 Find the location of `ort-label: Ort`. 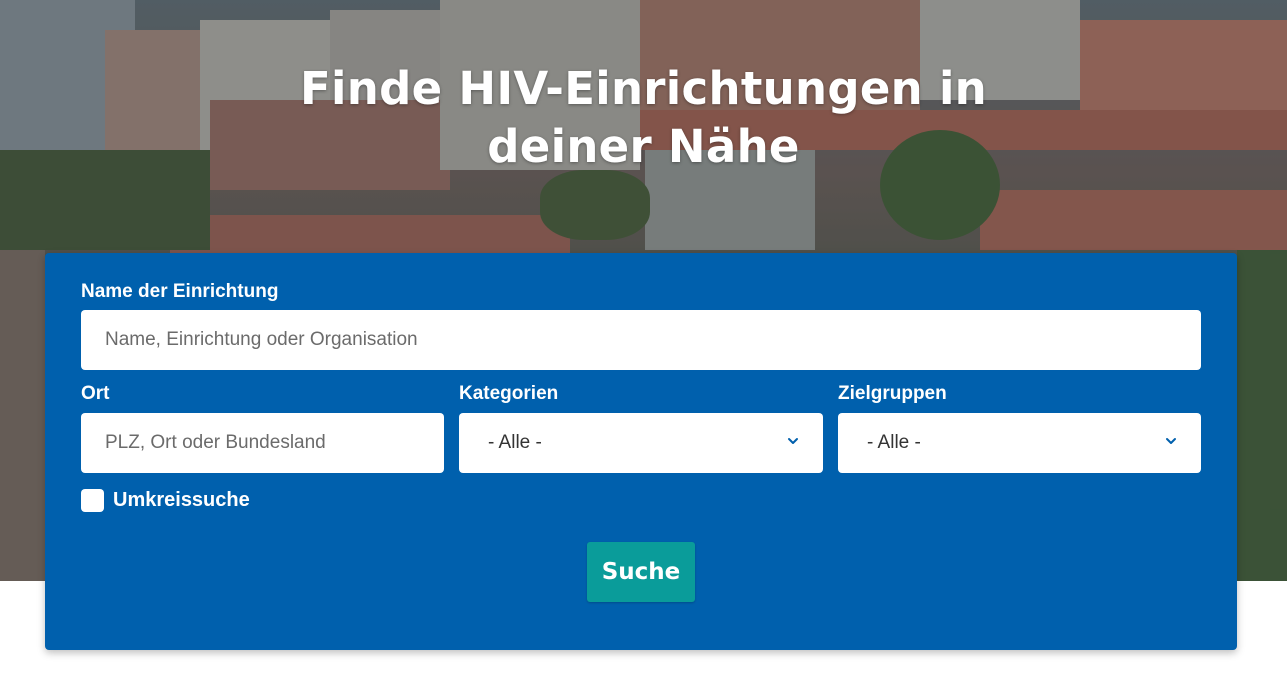

ort-label: Ort is located at coordinates (95, 393).